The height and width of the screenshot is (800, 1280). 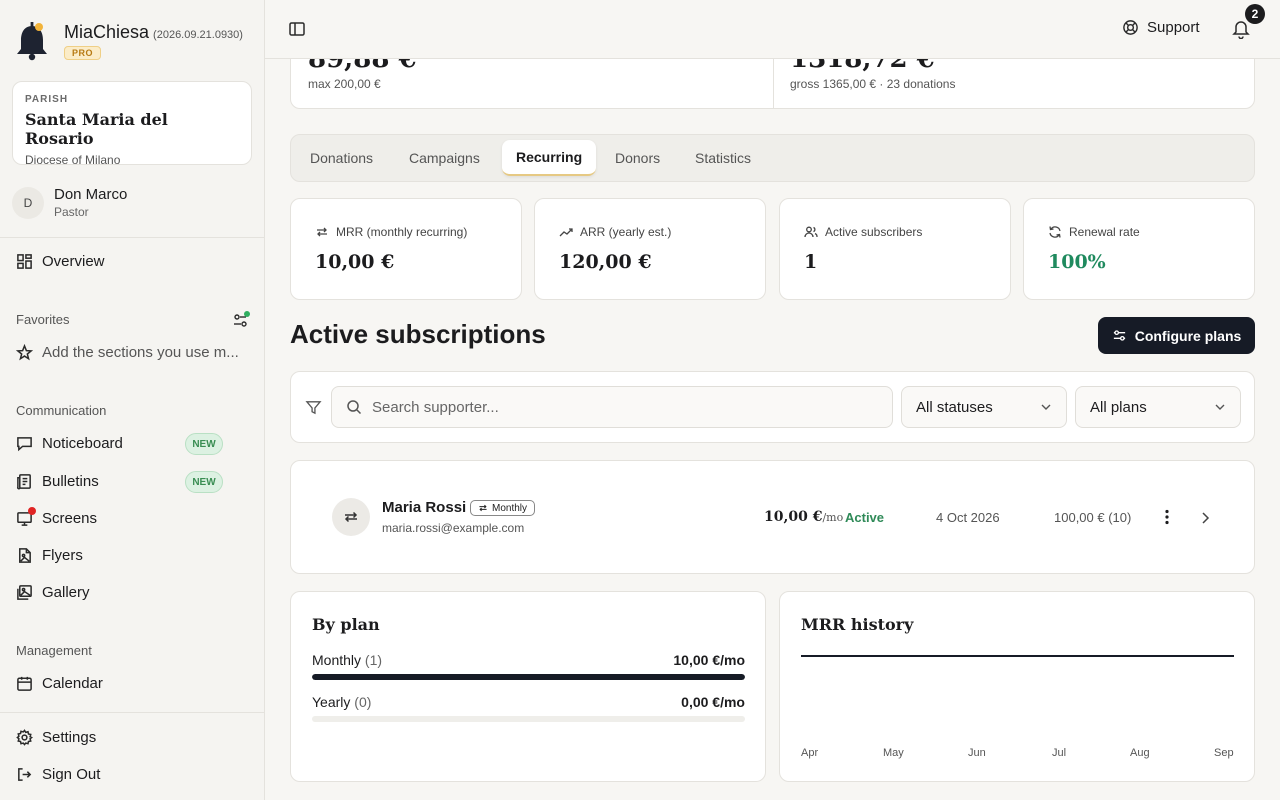 What do you see at coordinates (24, 261) in the screenshot?
I see `grid-icon` at bounding box center [24, 261].